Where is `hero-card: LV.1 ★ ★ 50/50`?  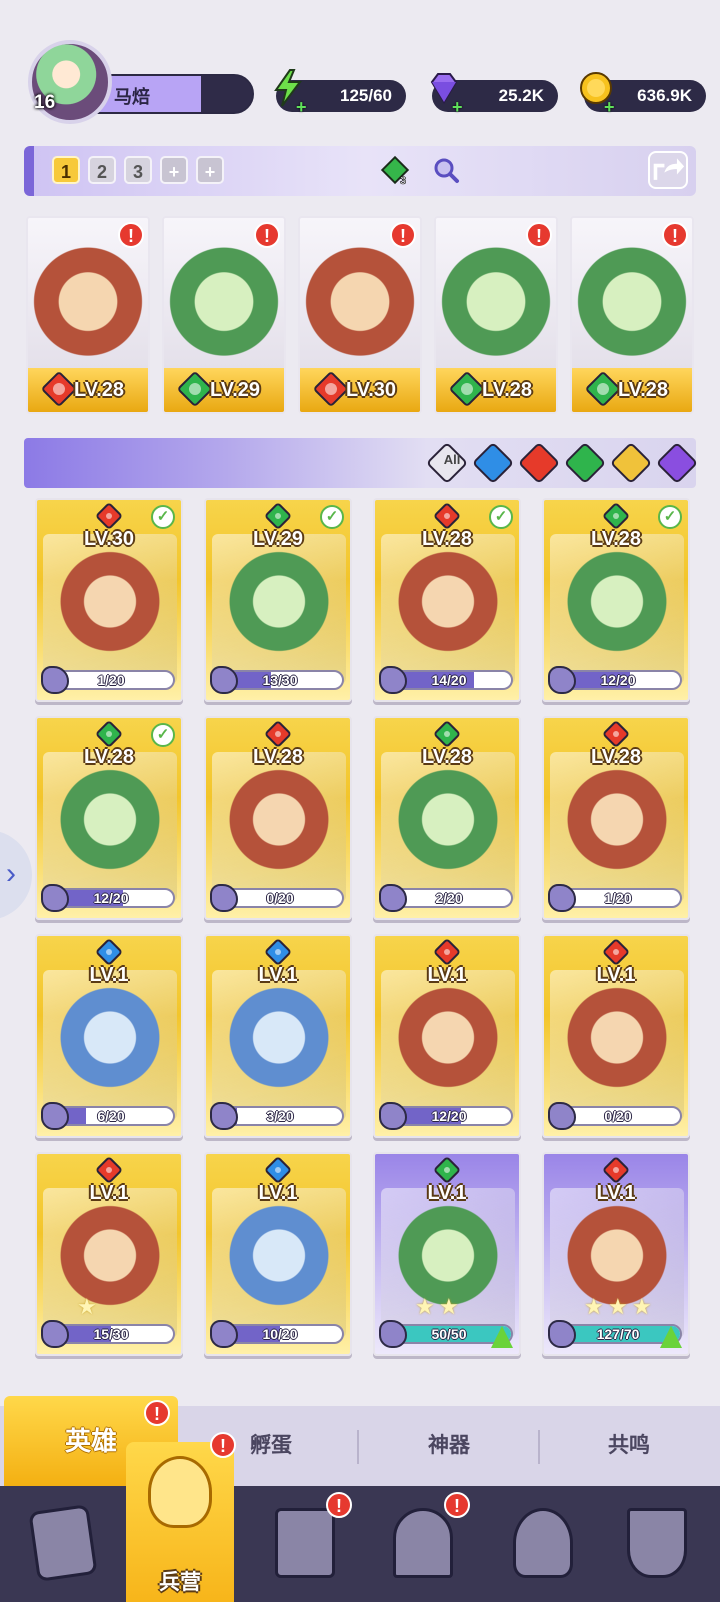 hero-card: LV.1 ★ ★ 50/50 is located at coordinates (447, 1254).